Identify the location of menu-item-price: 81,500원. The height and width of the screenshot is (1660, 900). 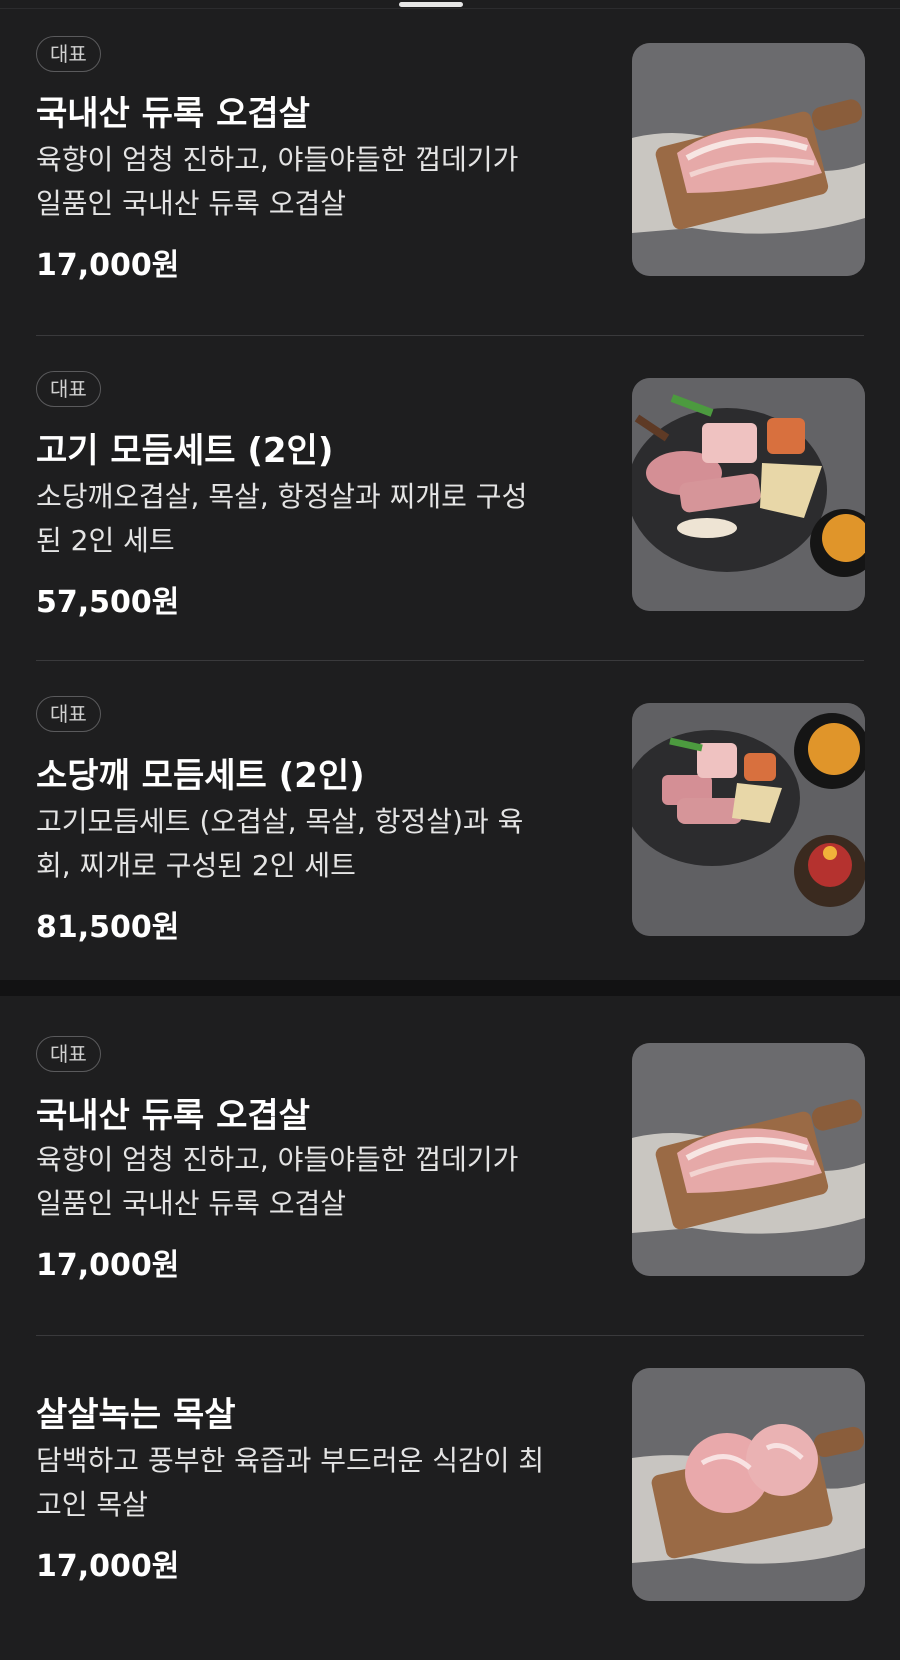
(108, 927).